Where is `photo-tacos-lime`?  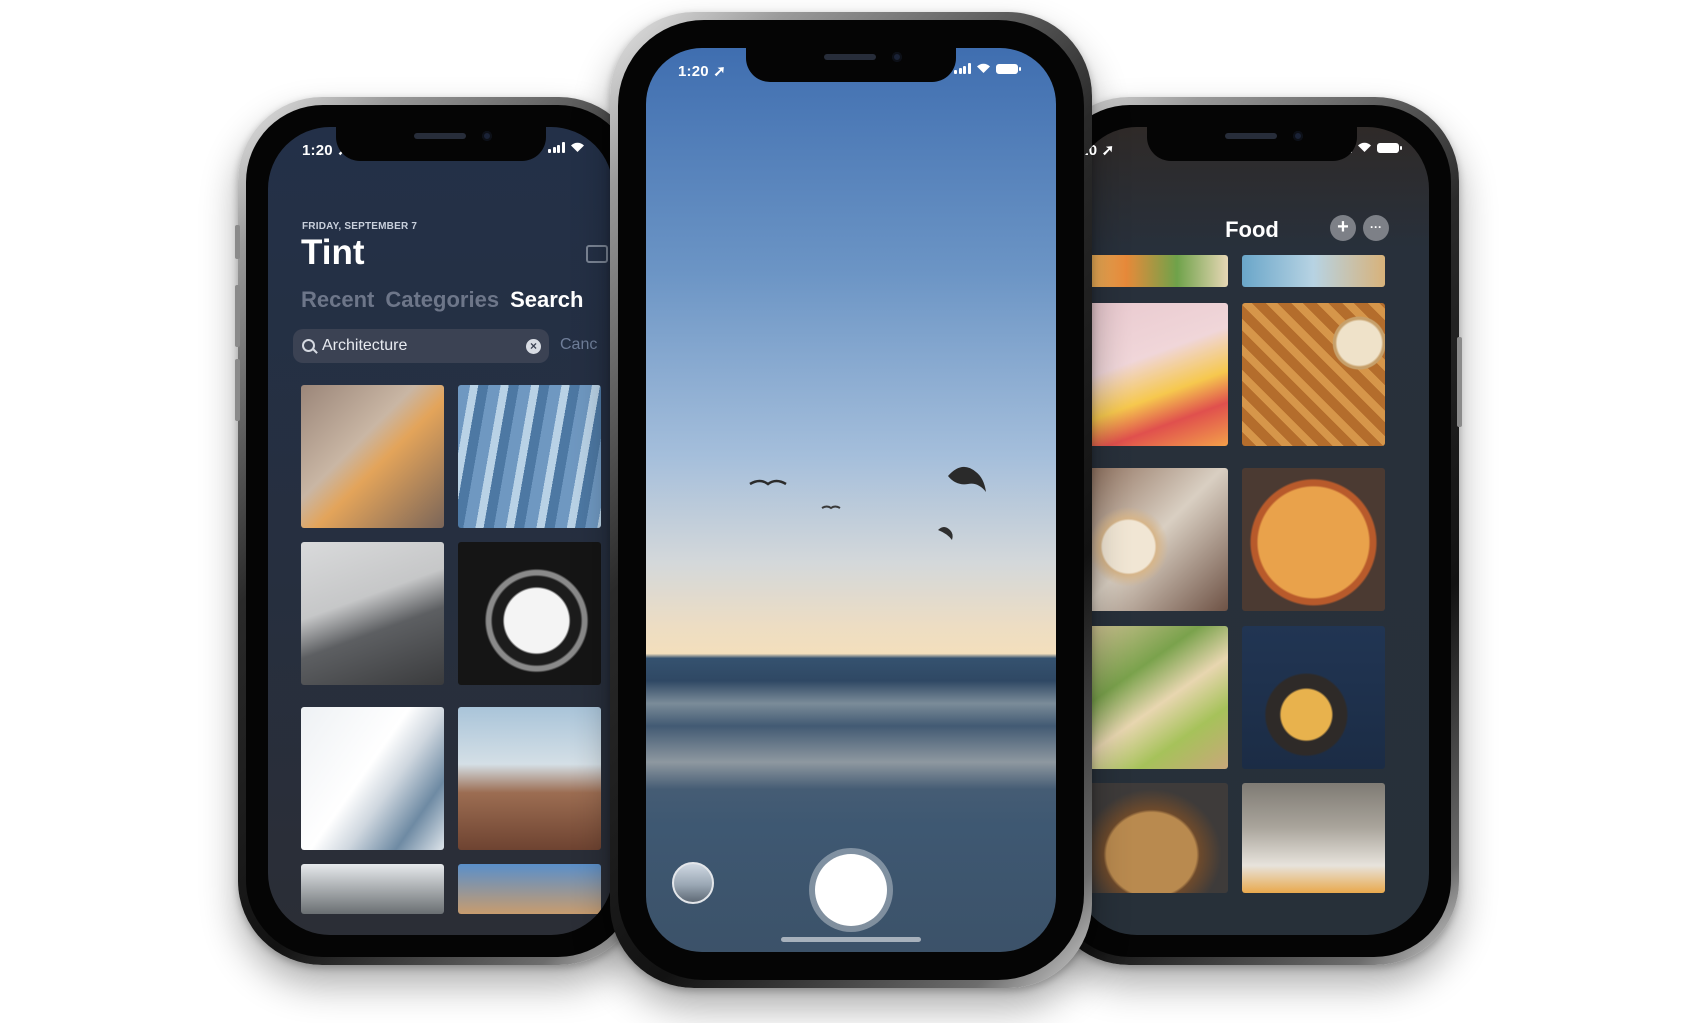
photo-tacos-lime is located at coordinates (1151, 697).